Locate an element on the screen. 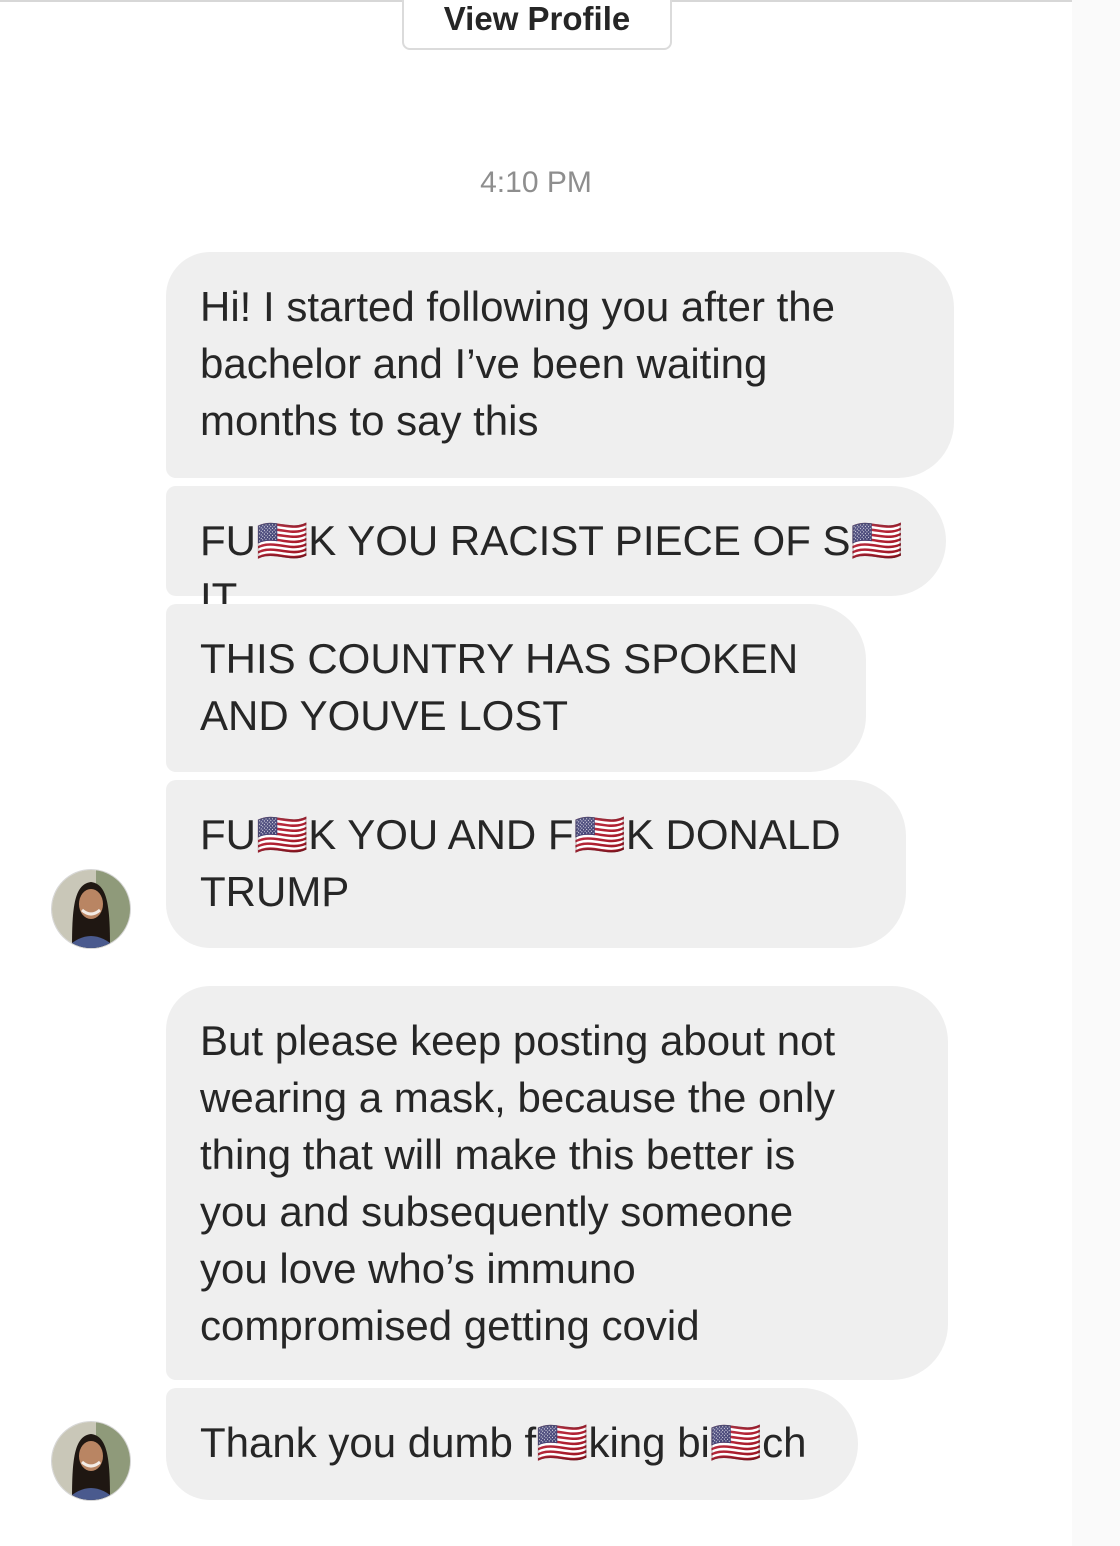 Image resolution: width=1120 pixels, height=1546 pixels. message-bubble: Thank you dumb f🇺🇸king bi🇺🇸ch is located at coordinates (512, 1444).